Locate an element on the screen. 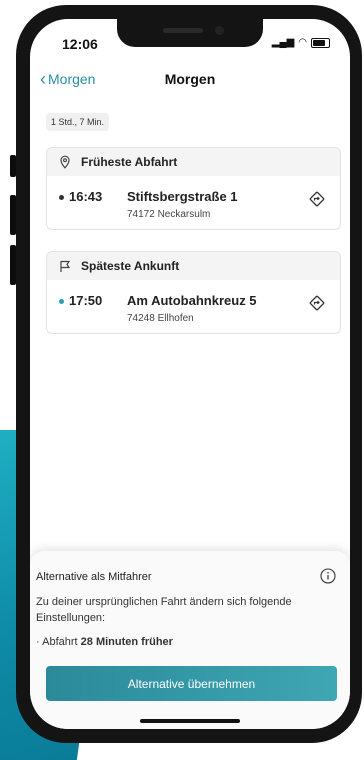  nav-bar: Morgen ‹ Morgen is located at coordinates (190, 81).